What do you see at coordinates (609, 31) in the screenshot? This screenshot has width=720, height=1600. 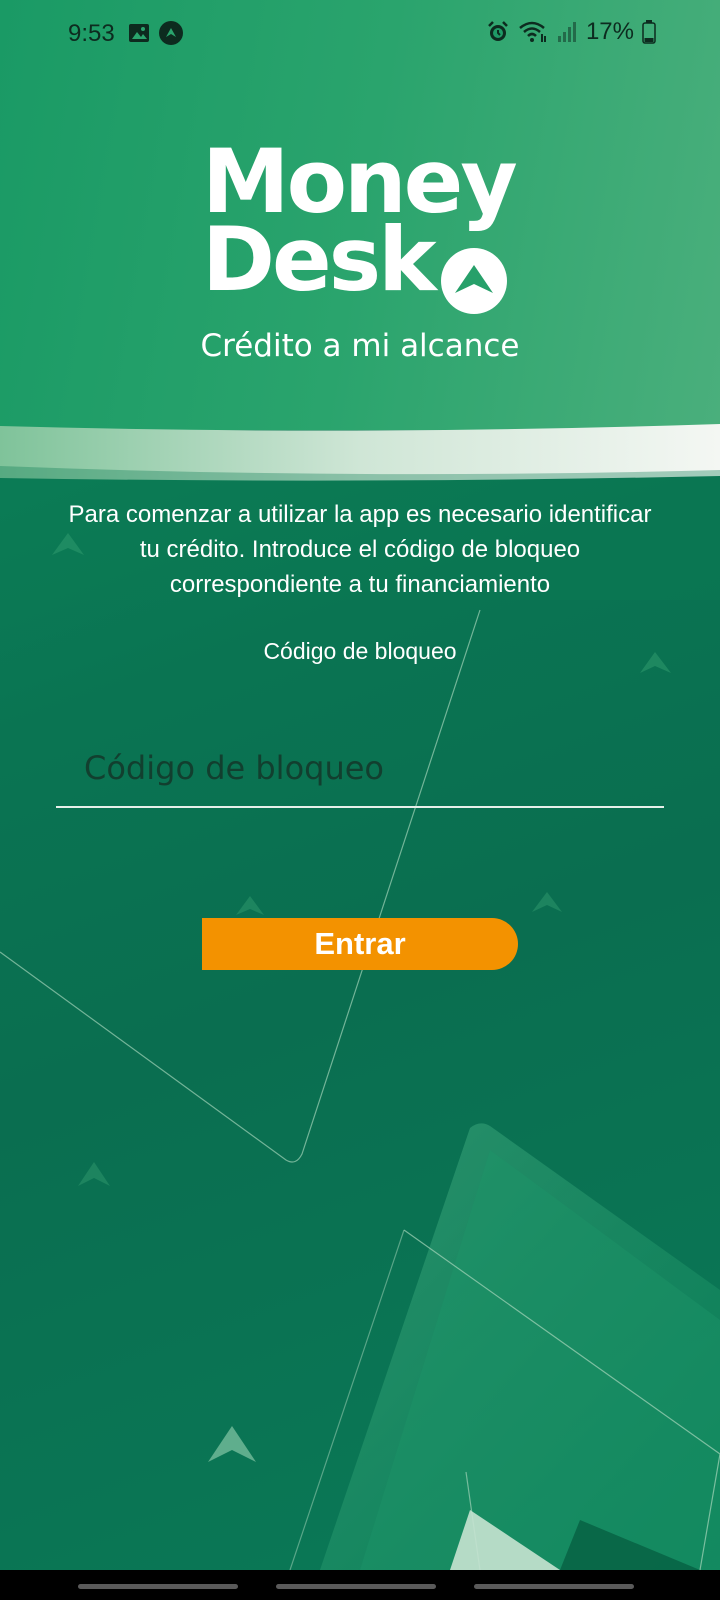 I see `battery-percent: 17%` at bounding box center [609, 31].